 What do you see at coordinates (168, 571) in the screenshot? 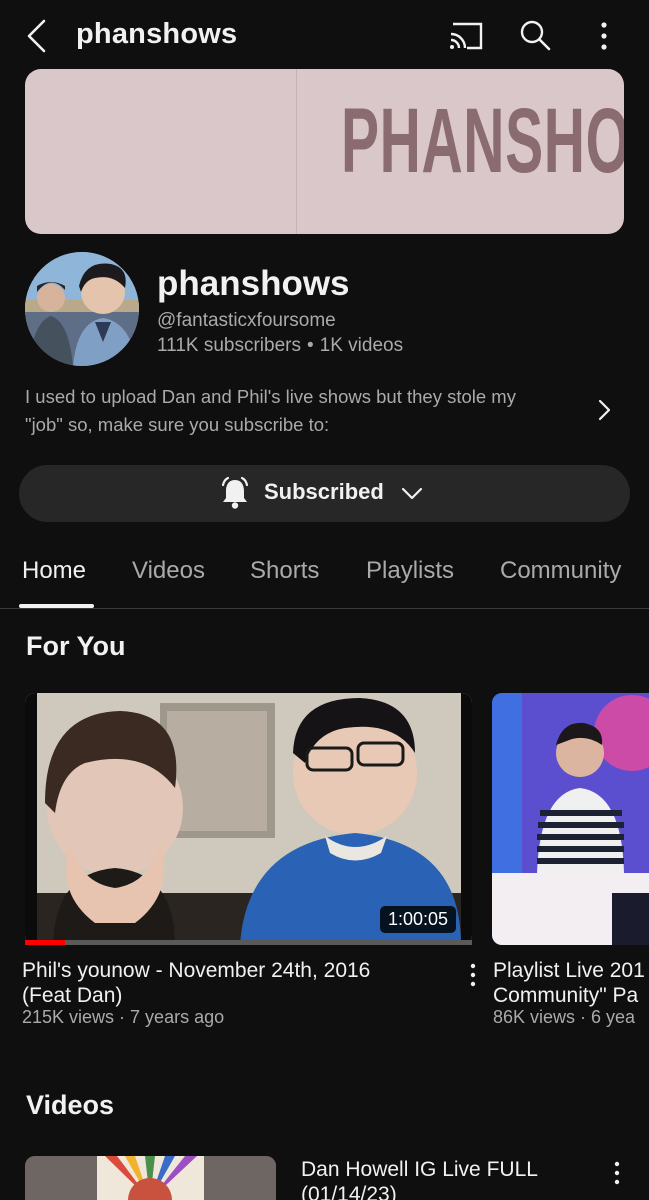
I see `tab-videos: Videos` at bounding box center [168, 571].